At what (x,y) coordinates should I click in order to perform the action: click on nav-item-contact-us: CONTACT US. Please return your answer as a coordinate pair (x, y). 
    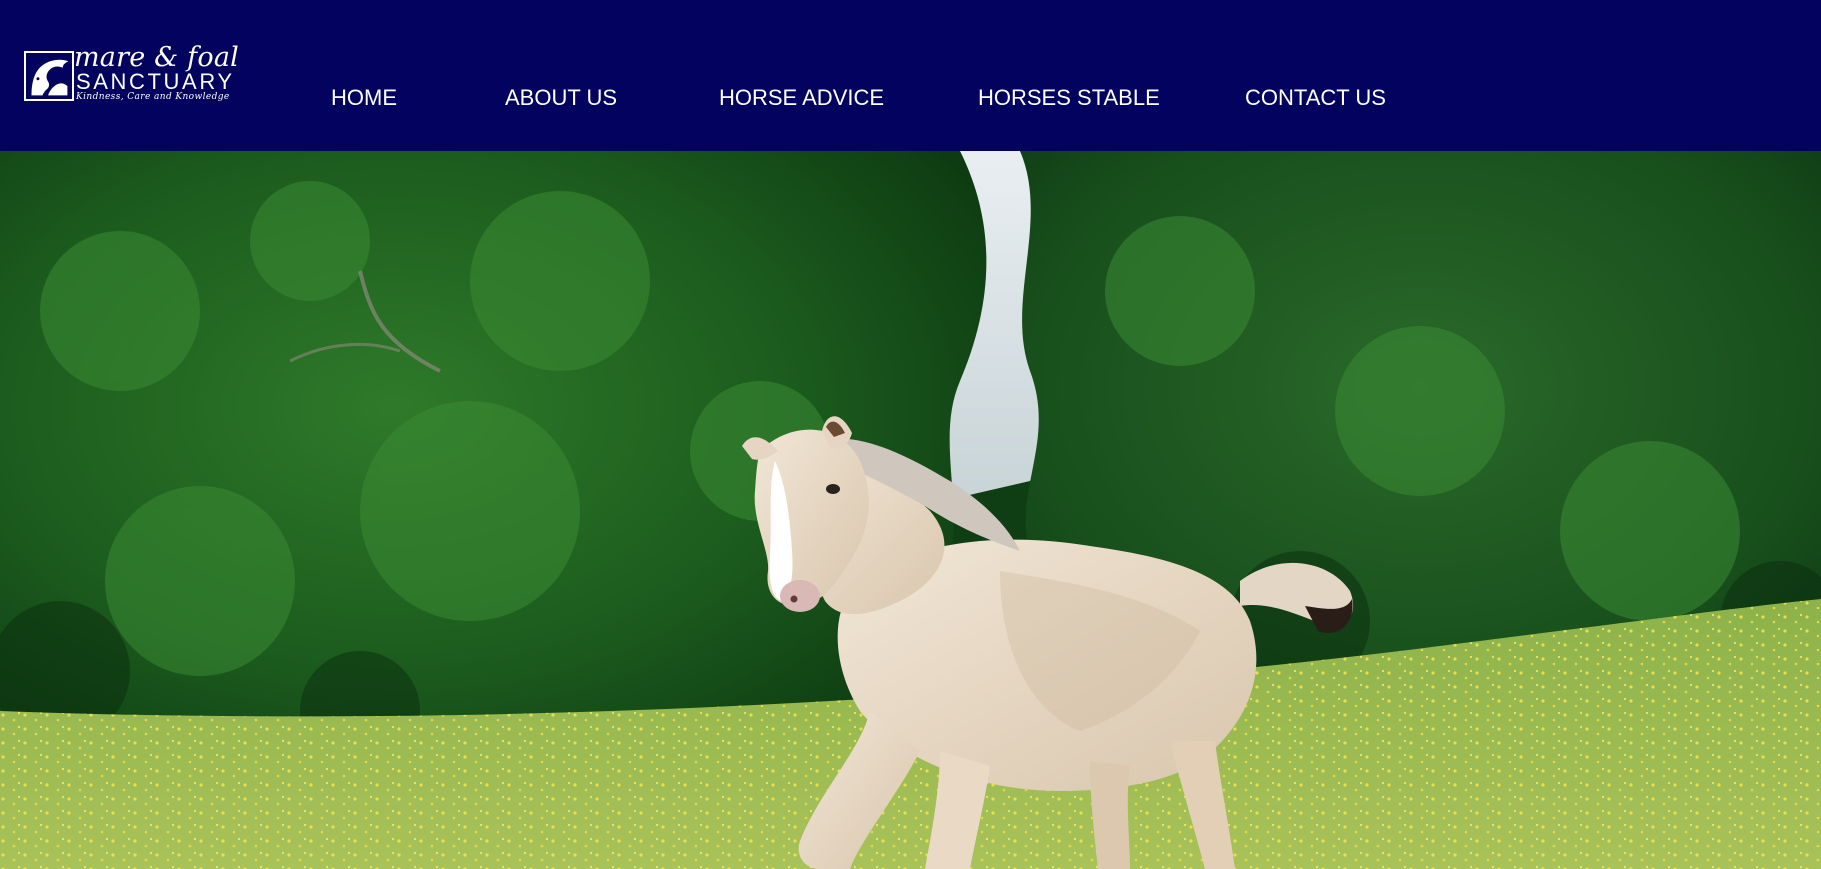
    Looking at the image, I should click on (1315, 98).